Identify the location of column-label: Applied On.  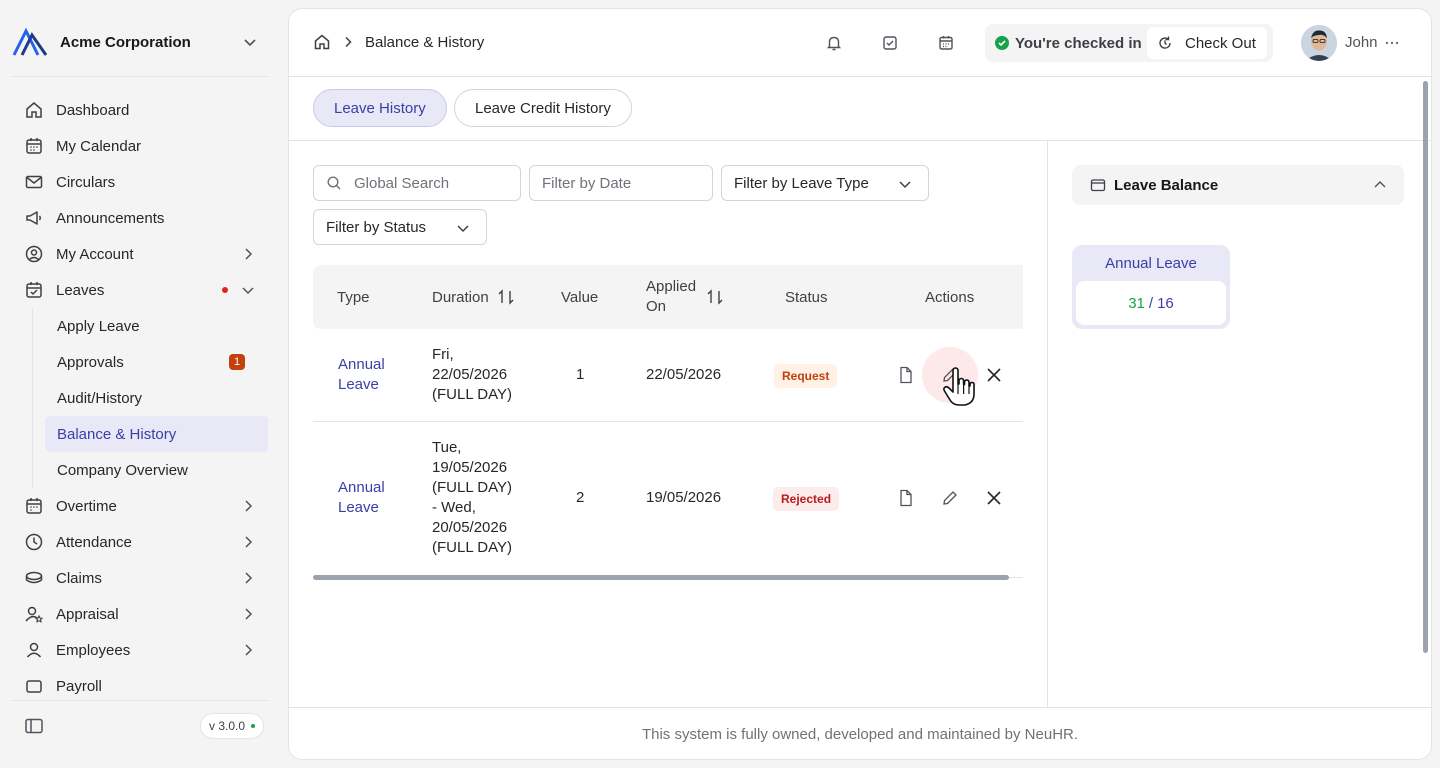
(671, 297).